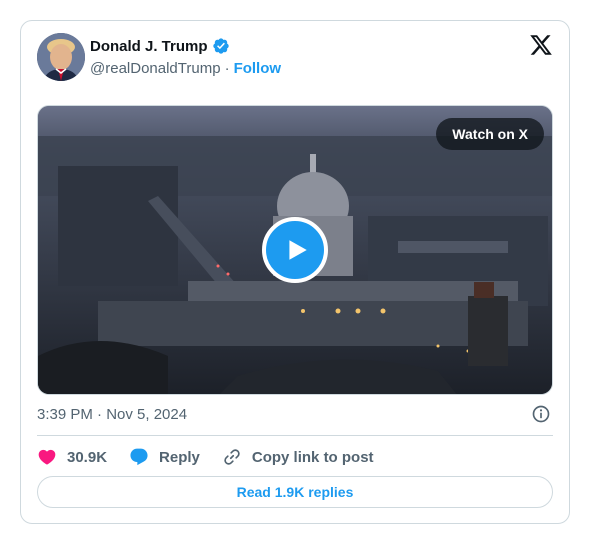  What do you see at coordinates (298, 250) in the screenshot?
I see `play-icon` at bounding box center [298, 250].